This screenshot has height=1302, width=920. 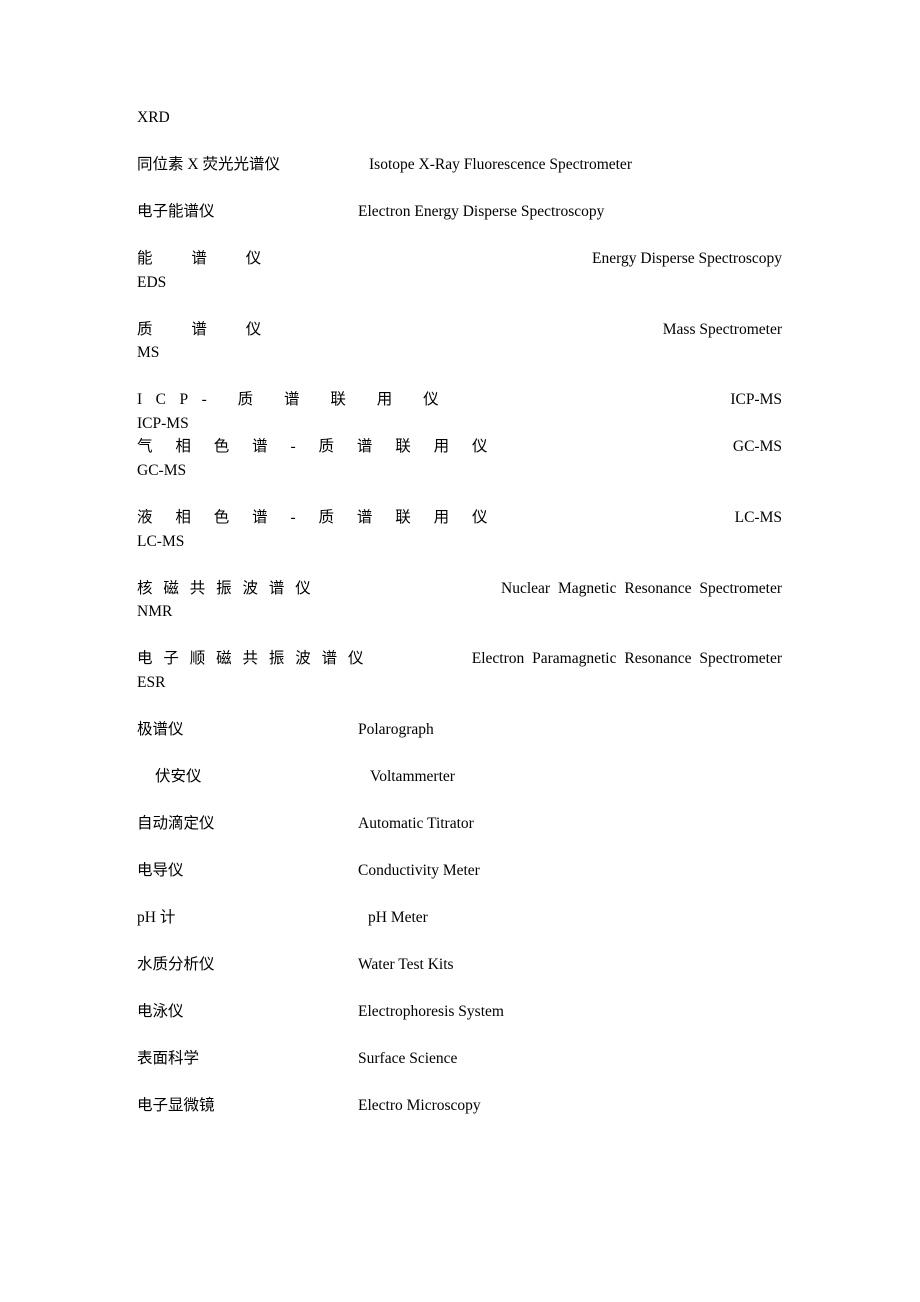 I want to click on entry-voltammeter: 伏安仪 Voltammerter, so click(x=459, y=777).